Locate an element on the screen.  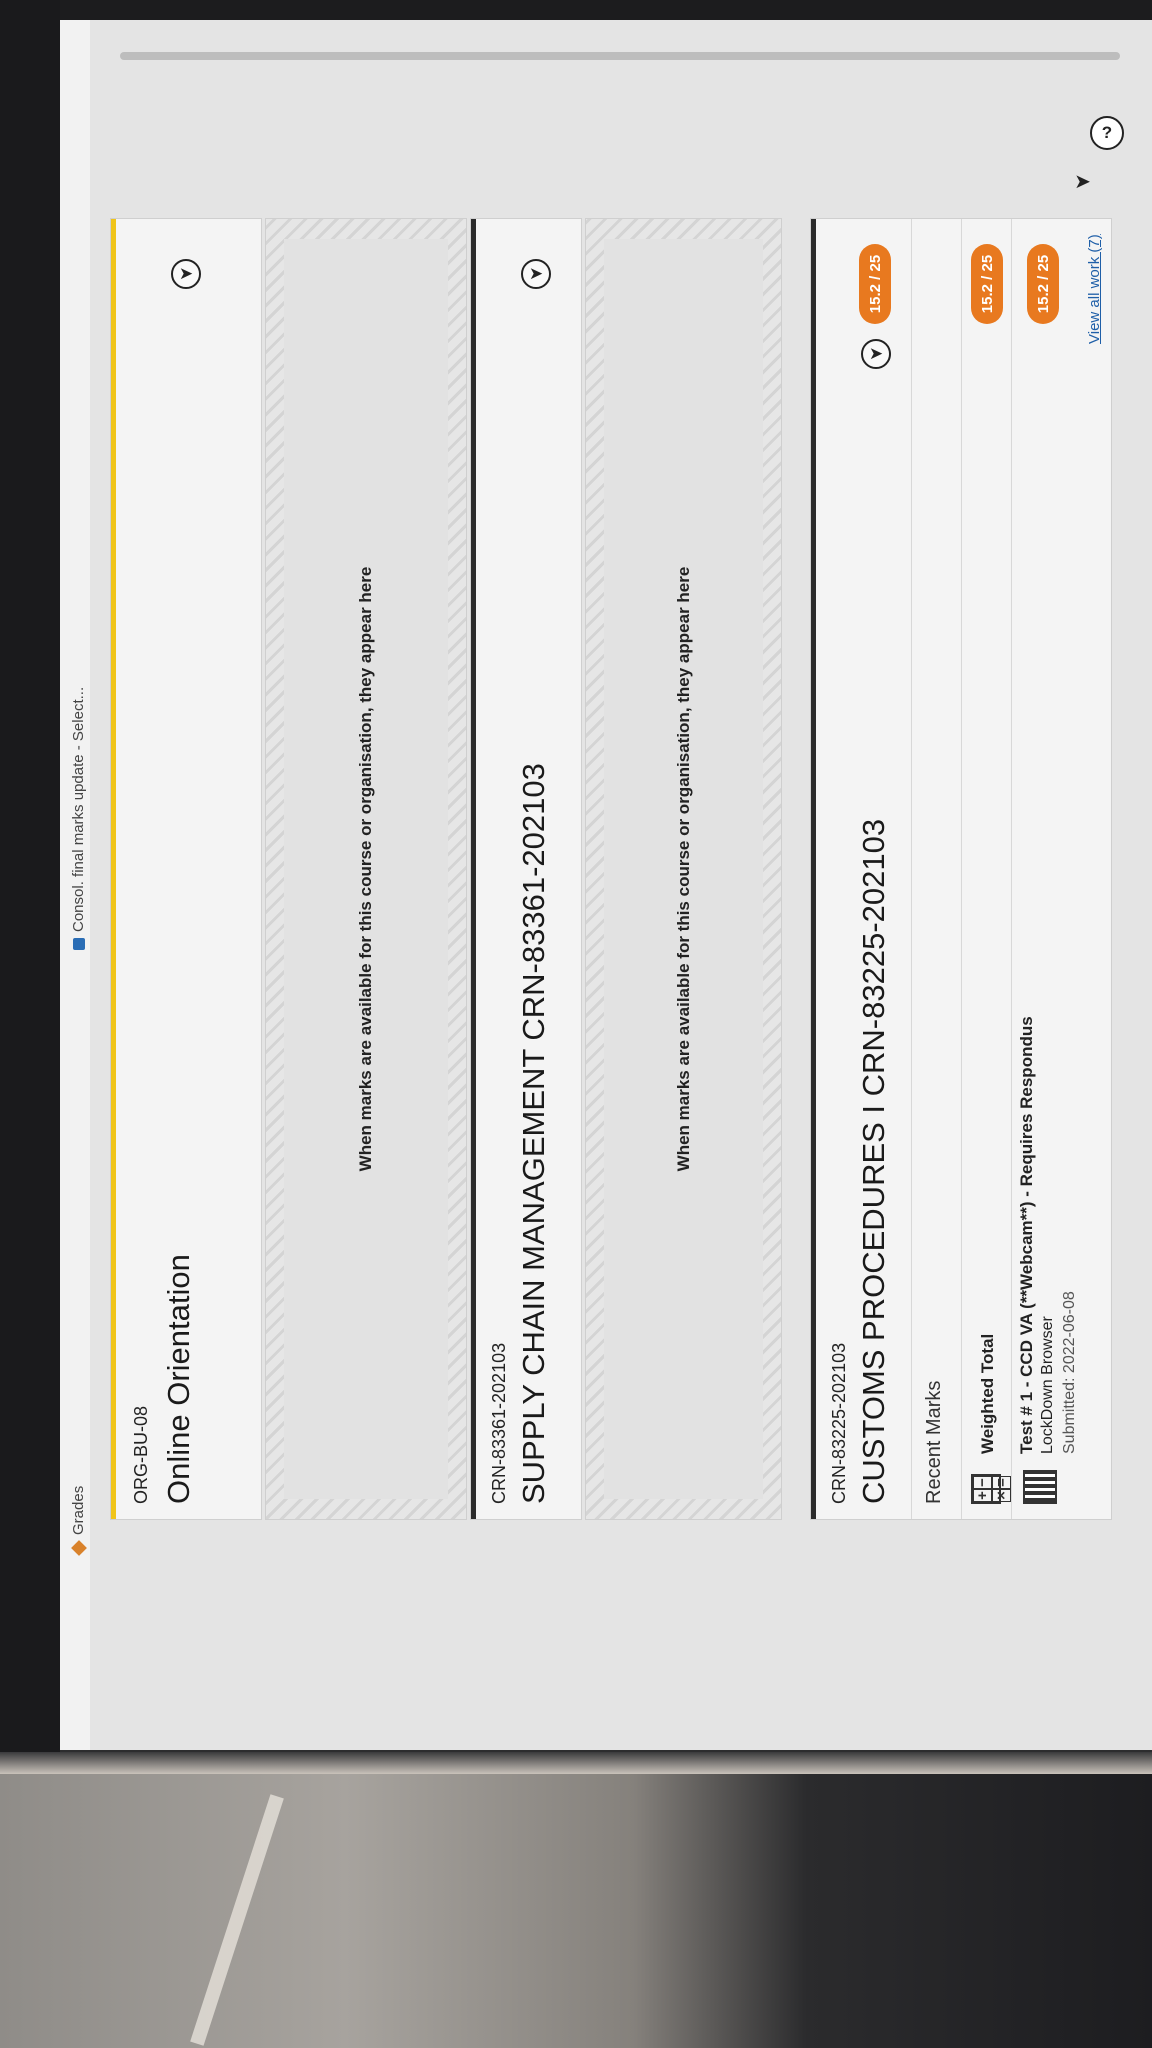
test-grade-pill: 15.2 / 25 is located at coordinates (1043, 284).